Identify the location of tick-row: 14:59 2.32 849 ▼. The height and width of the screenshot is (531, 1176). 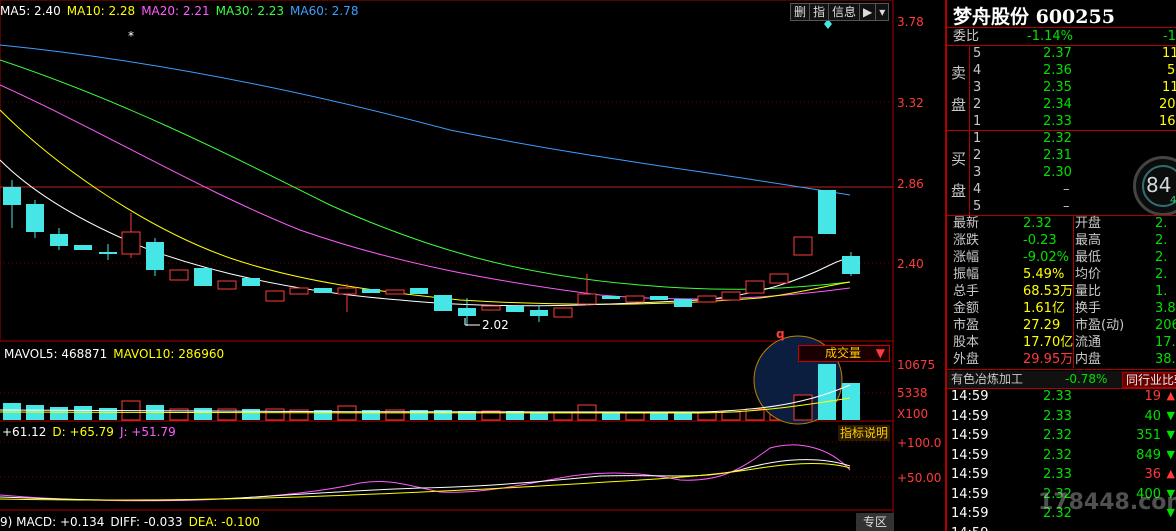
(1063, 457).